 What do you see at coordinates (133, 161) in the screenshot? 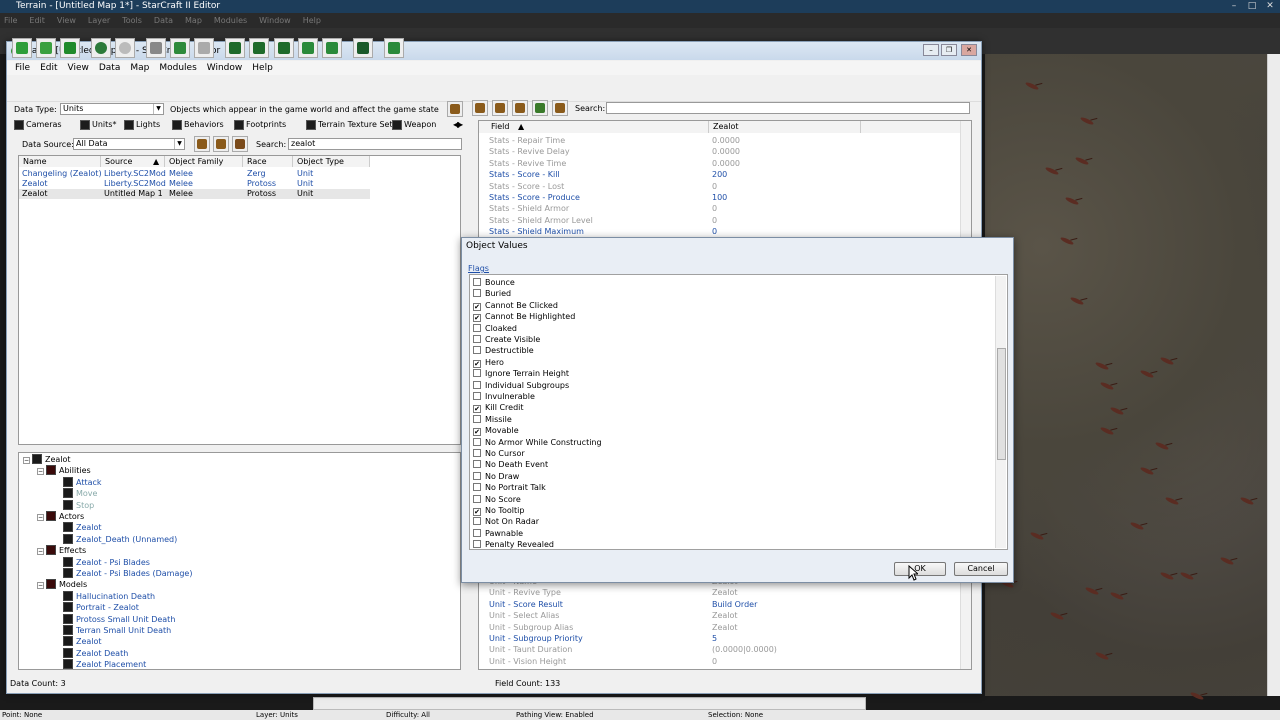
I see `col-source: Source ▲` at bounding box center [133, 161].